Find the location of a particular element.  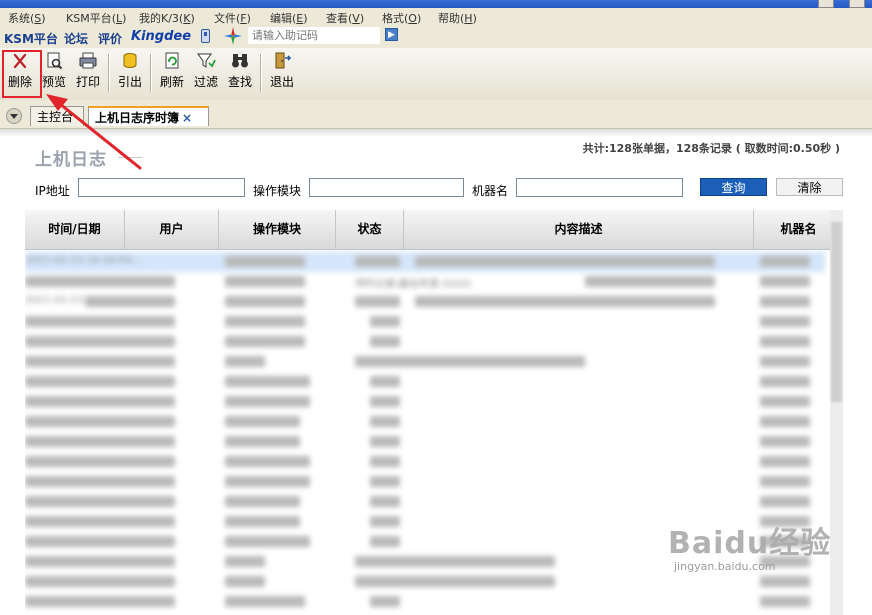

watermark-logo: Baidu经验 is located at coordinates (750, 543).